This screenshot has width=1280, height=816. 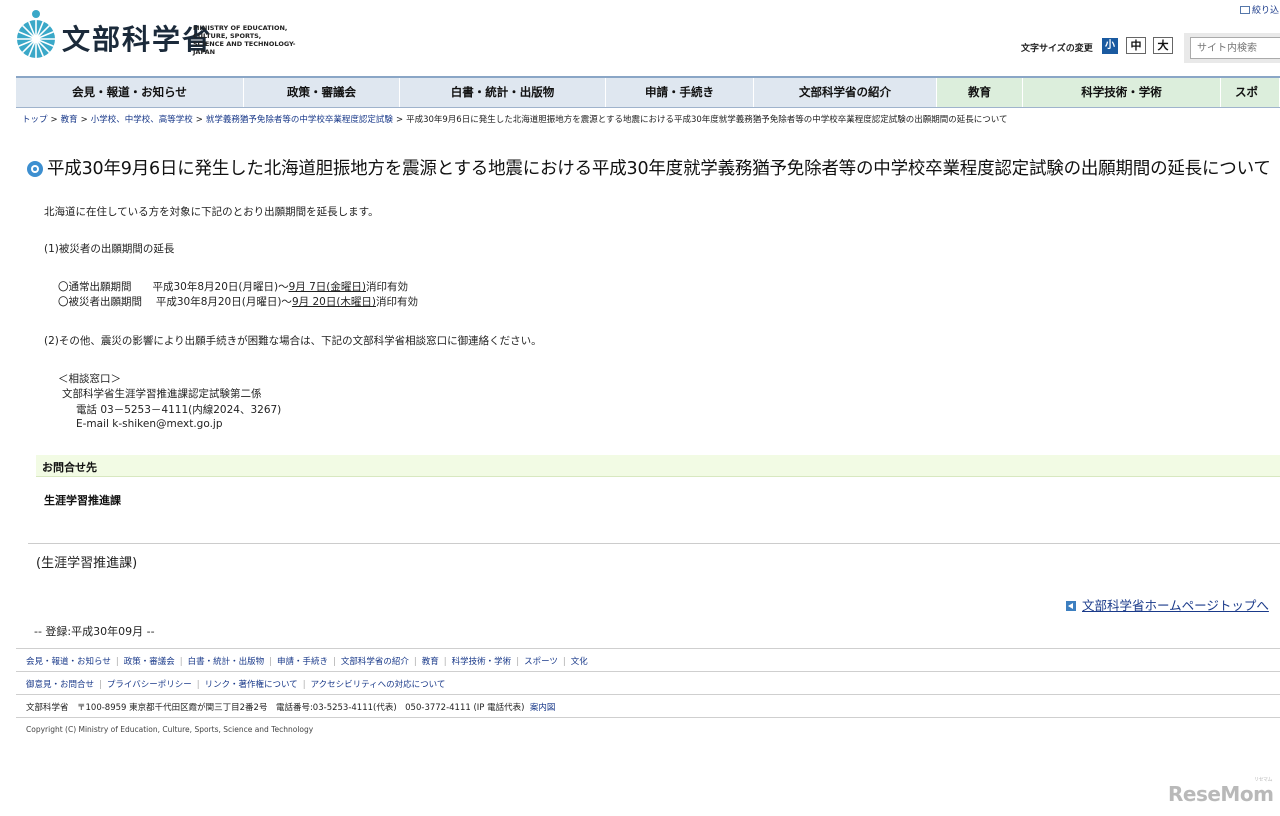 What do you see at coordinates (82, 500) in the screenshot?
I see `contact-department: 生涯学習推進課` at bounding box center [82, 500].